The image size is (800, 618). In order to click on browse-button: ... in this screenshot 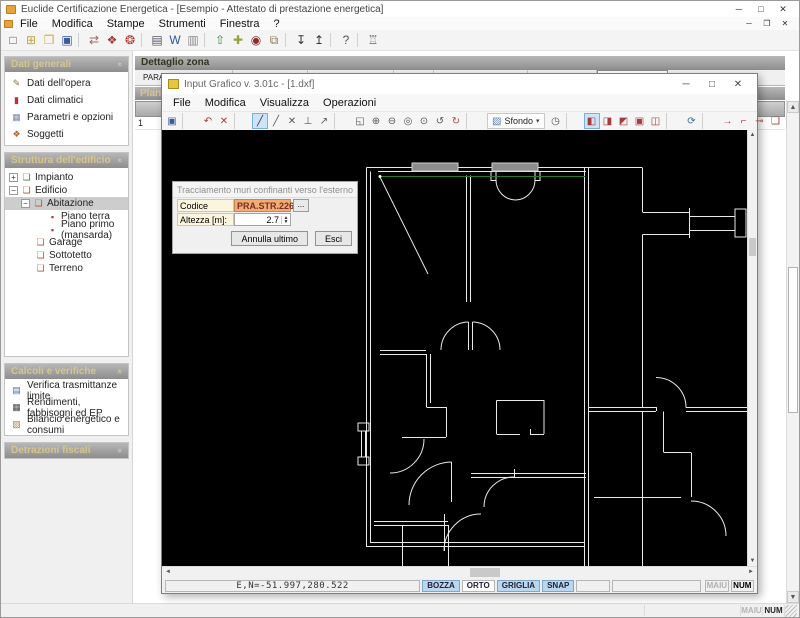, I will do `click(301, 205)`.